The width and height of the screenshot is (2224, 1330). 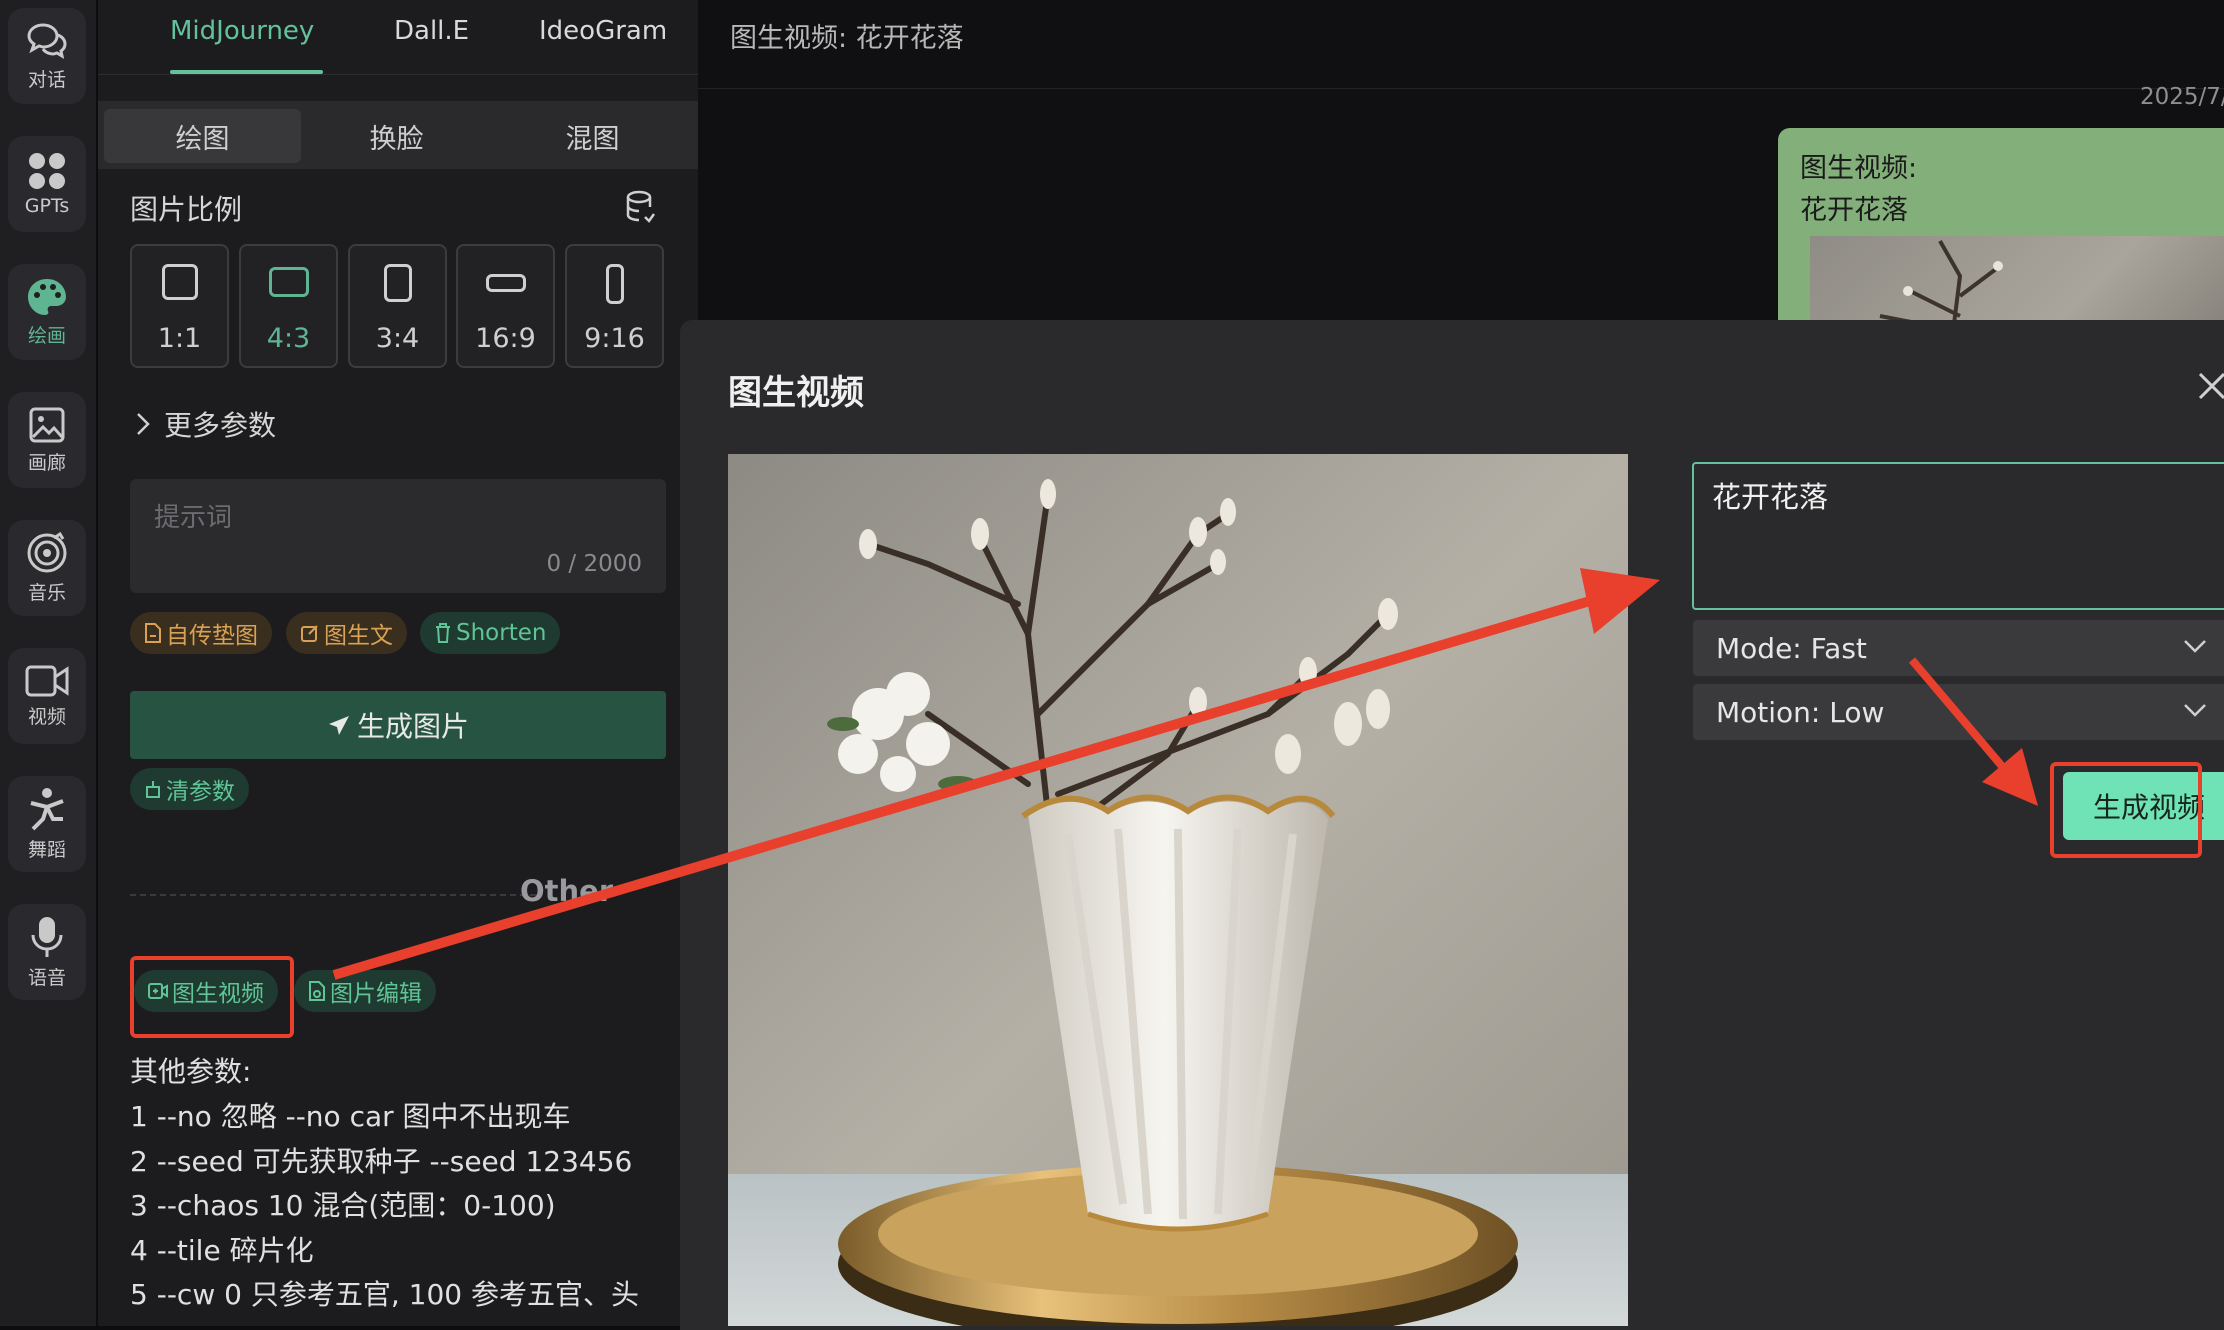 I want to click on more-params-toggle: 更多参数, so click(x=206, y=424).